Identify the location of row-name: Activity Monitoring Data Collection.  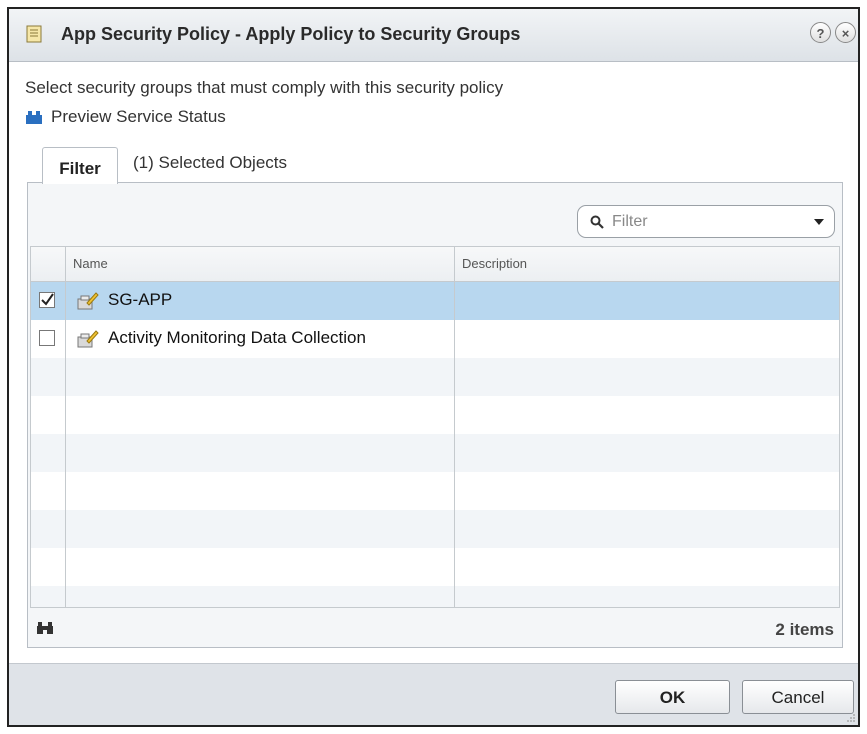
(237, 337).